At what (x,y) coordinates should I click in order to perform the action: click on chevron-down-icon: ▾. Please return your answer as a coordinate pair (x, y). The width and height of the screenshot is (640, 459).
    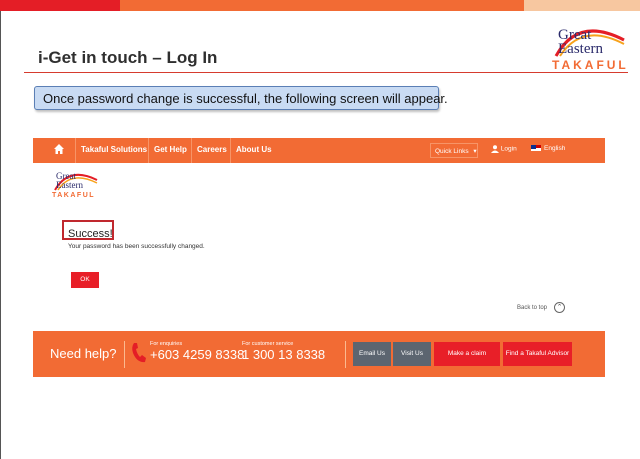
    Looking at the image, I should click on (475, 151).